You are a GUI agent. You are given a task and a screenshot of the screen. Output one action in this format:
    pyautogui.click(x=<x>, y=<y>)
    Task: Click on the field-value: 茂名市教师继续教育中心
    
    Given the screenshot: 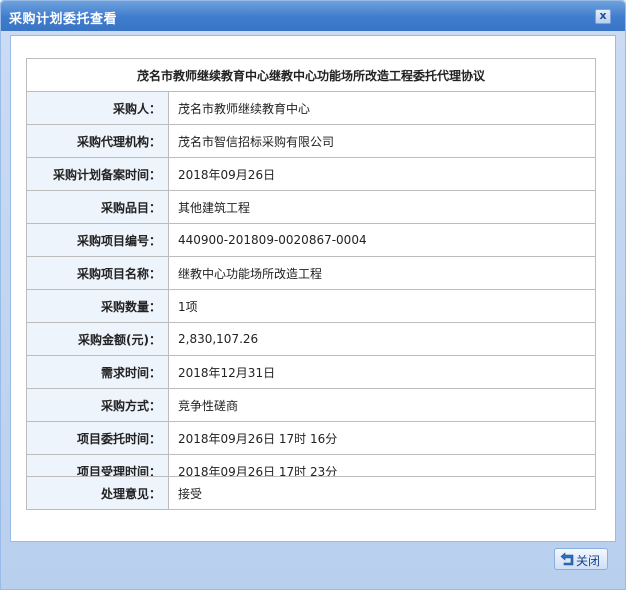 What is the action you would take?
    pyautogui.click(x=382, y=108)
    